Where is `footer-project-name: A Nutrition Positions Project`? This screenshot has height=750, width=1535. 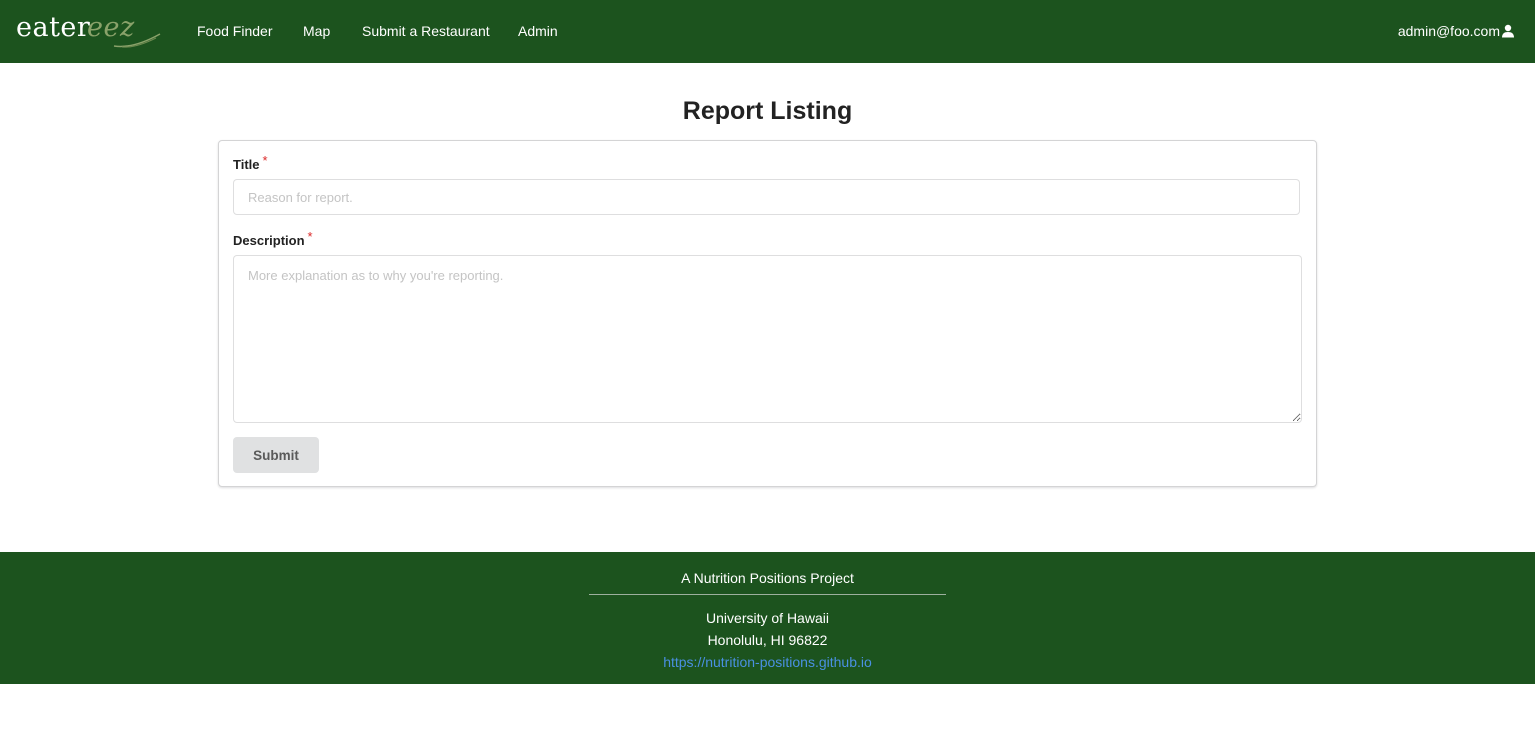
footer-project-name: A Nutrition Positions Project is located at coordinates (767, 578).